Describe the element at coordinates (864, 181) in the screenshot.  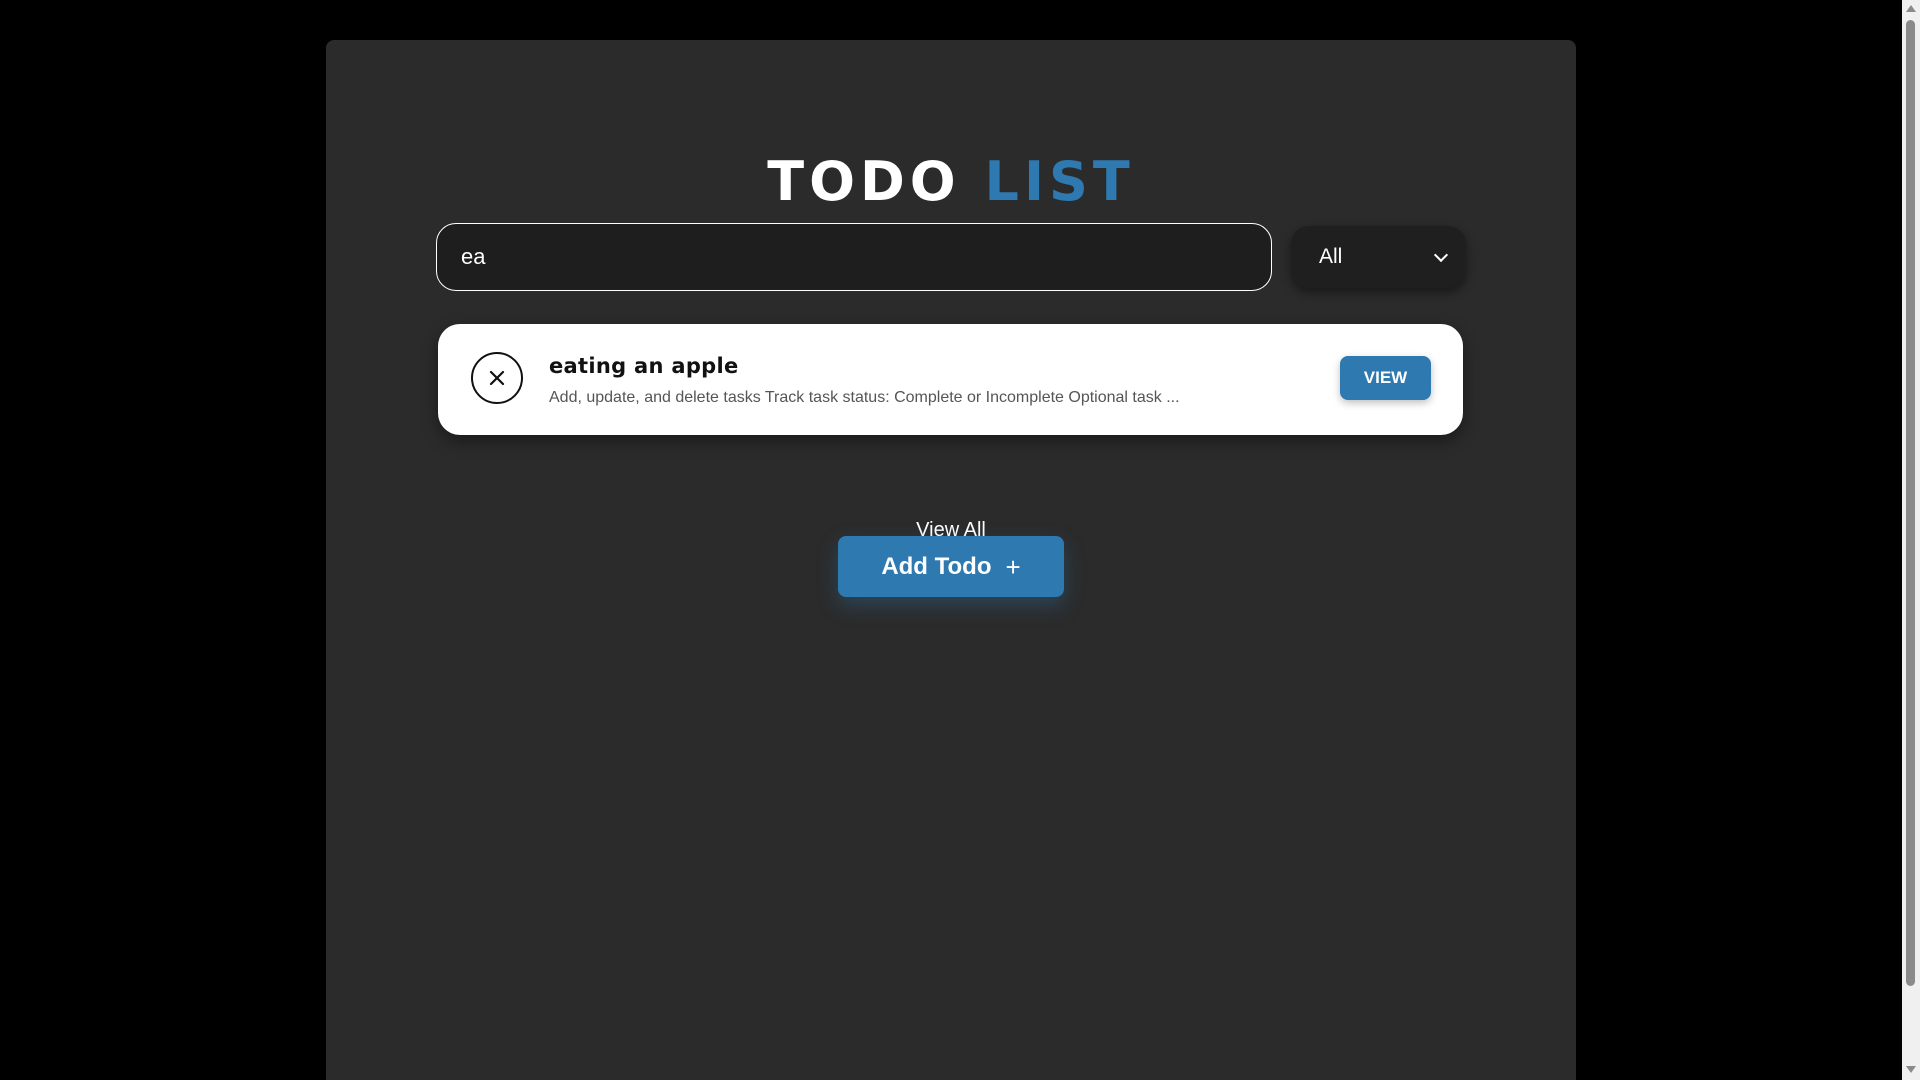
I see `title-word-todo: TODO` at that location.